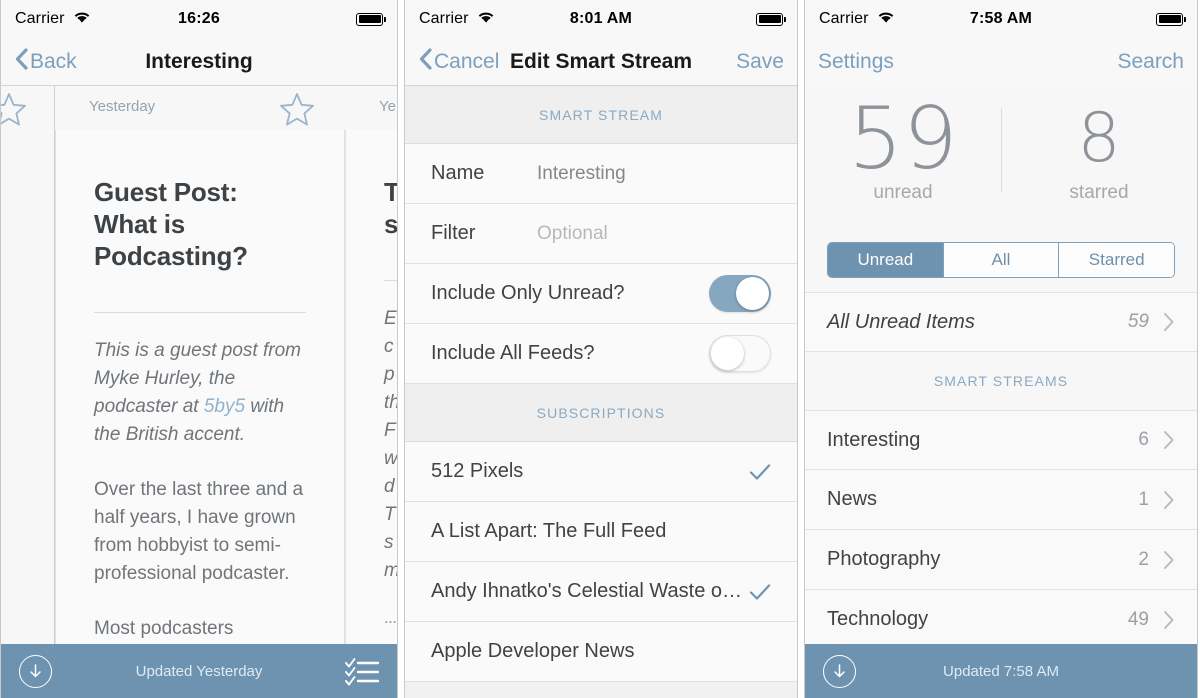  What do you see at coordinates (1099, 138) in the screenshot?
I see `counter-starred-value: 8` at bounding box center [1099, 138].